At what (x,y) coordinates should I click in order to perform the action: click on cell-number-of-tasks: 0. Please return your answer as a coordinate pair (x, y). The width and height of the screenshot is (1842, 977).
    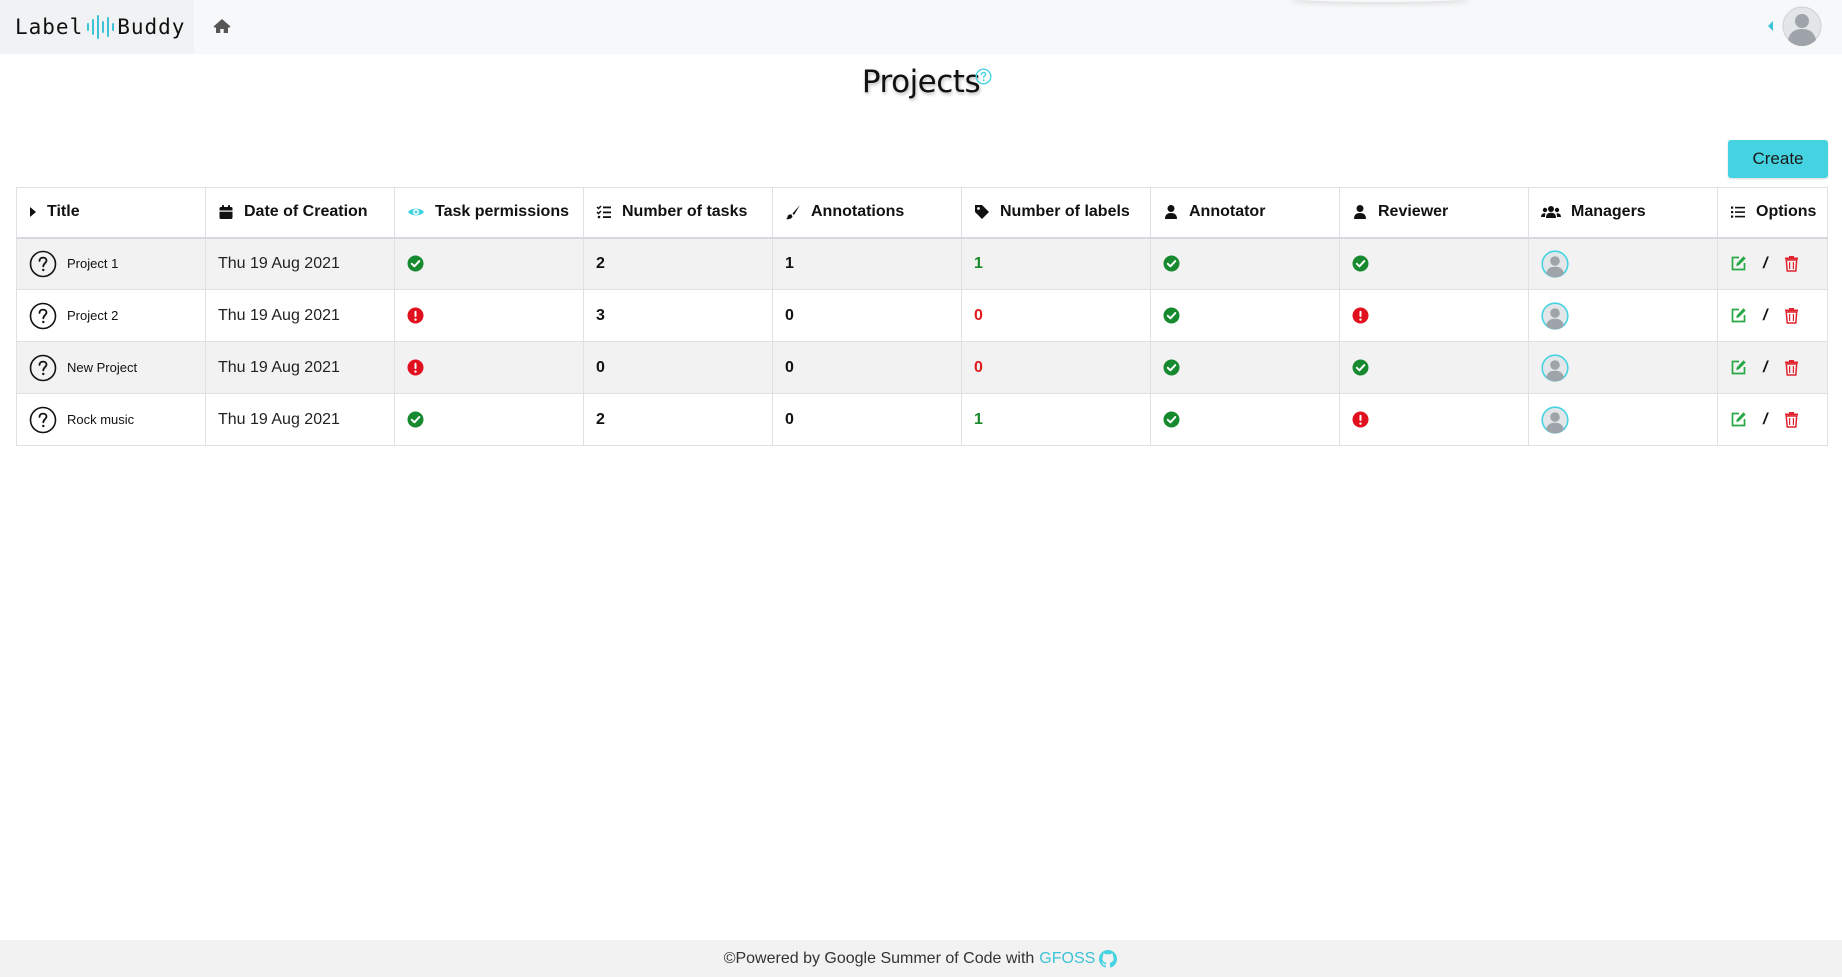
    Looking at the image, I should click on (678, 367).